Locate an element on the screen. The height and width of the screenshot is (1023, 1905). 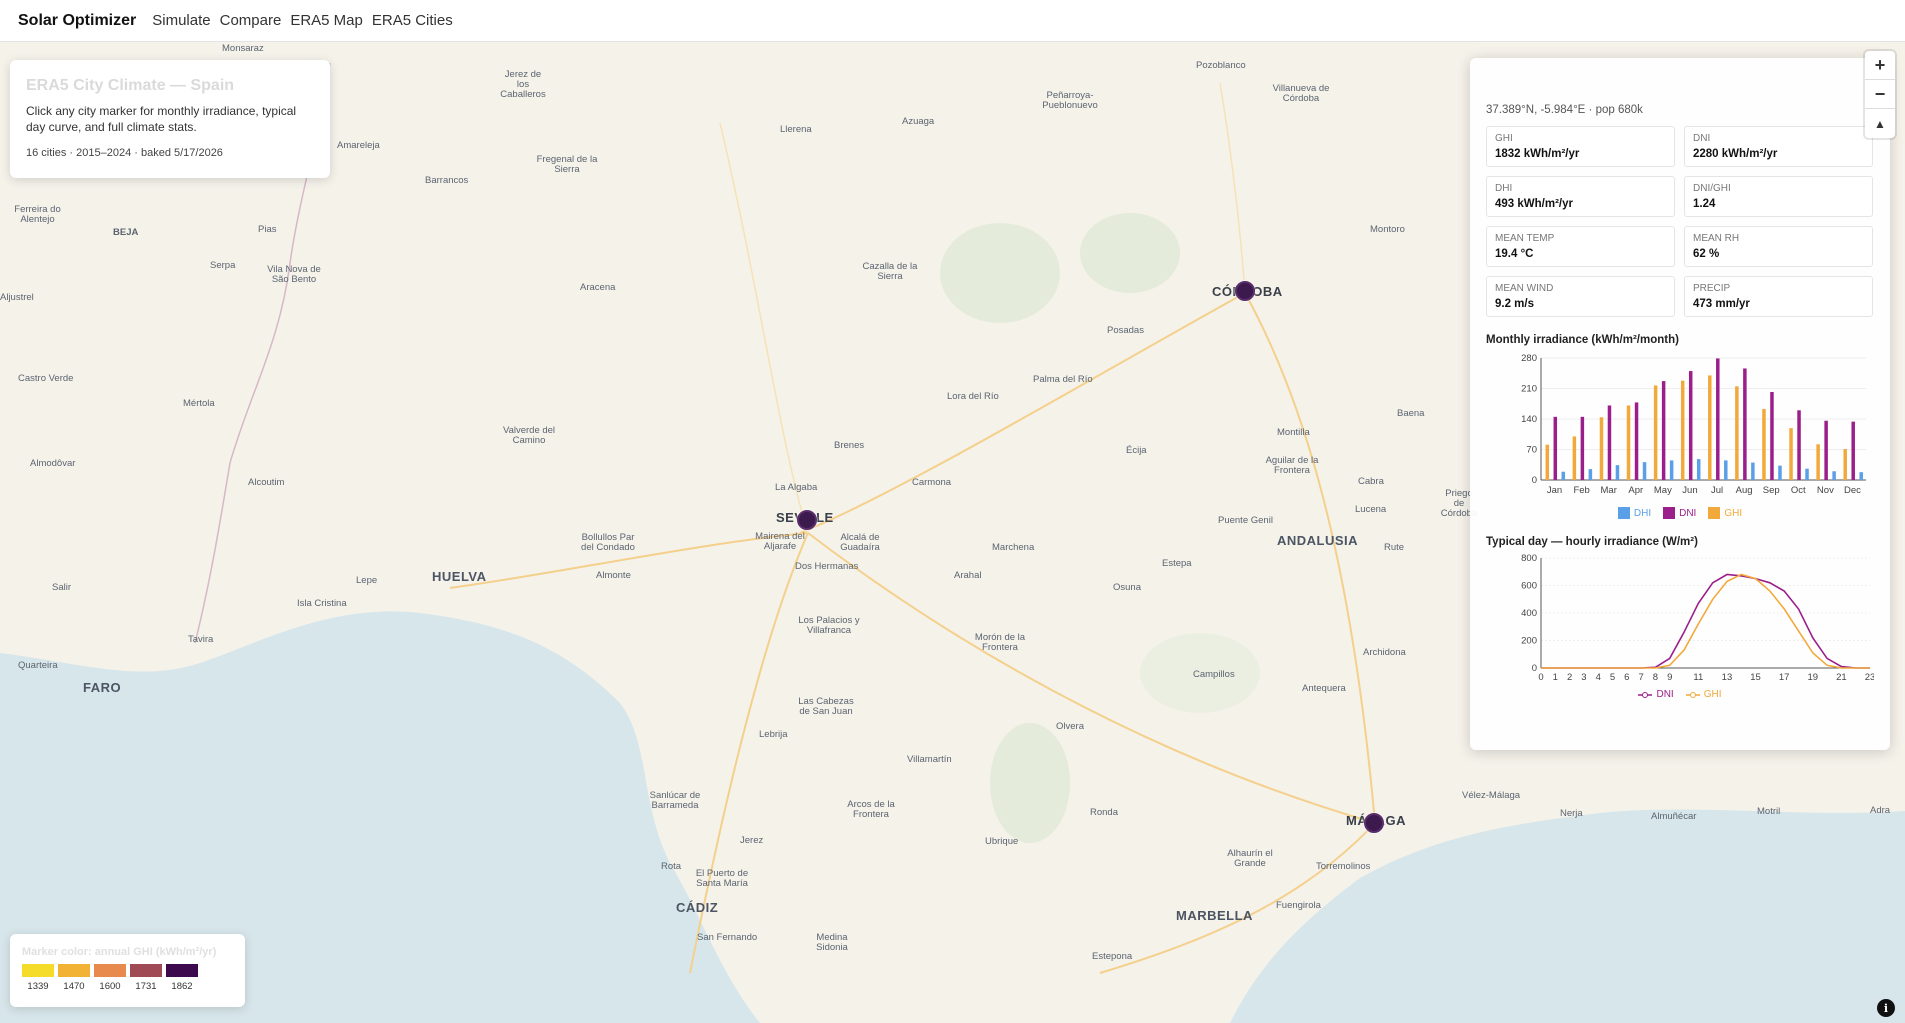
map-label: Brenes is located at coordinates (849, 445).